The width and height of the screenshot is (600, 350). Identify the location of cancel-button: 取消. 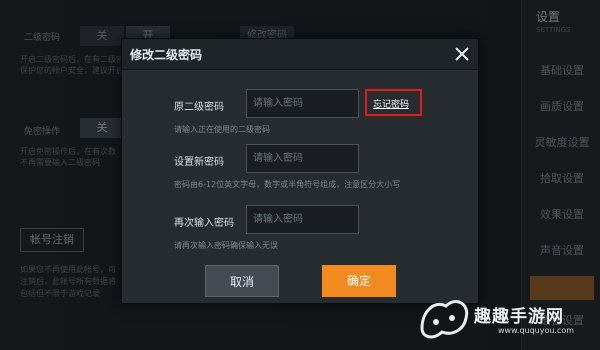
(242, 281).